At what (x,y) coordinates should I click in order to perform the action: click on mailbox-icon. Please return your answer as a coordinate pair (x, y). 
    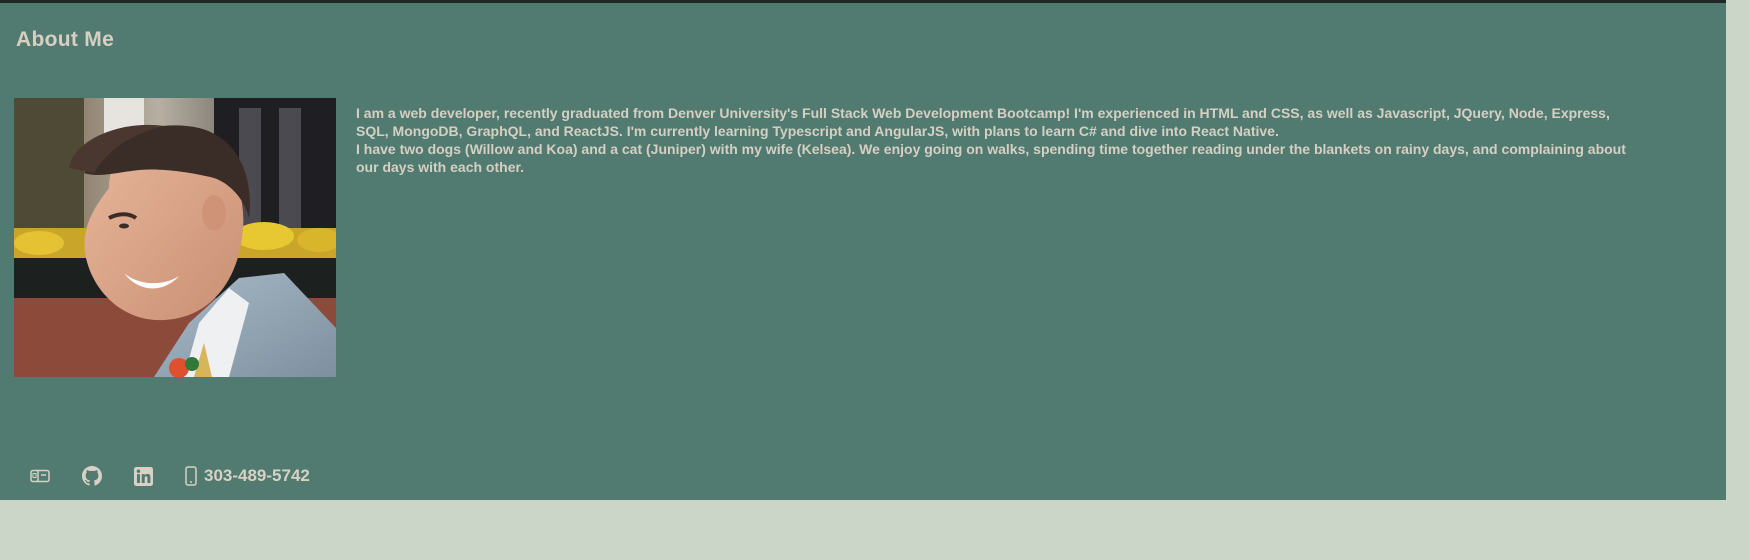
    Looking at the image, I should click on (40, 476).